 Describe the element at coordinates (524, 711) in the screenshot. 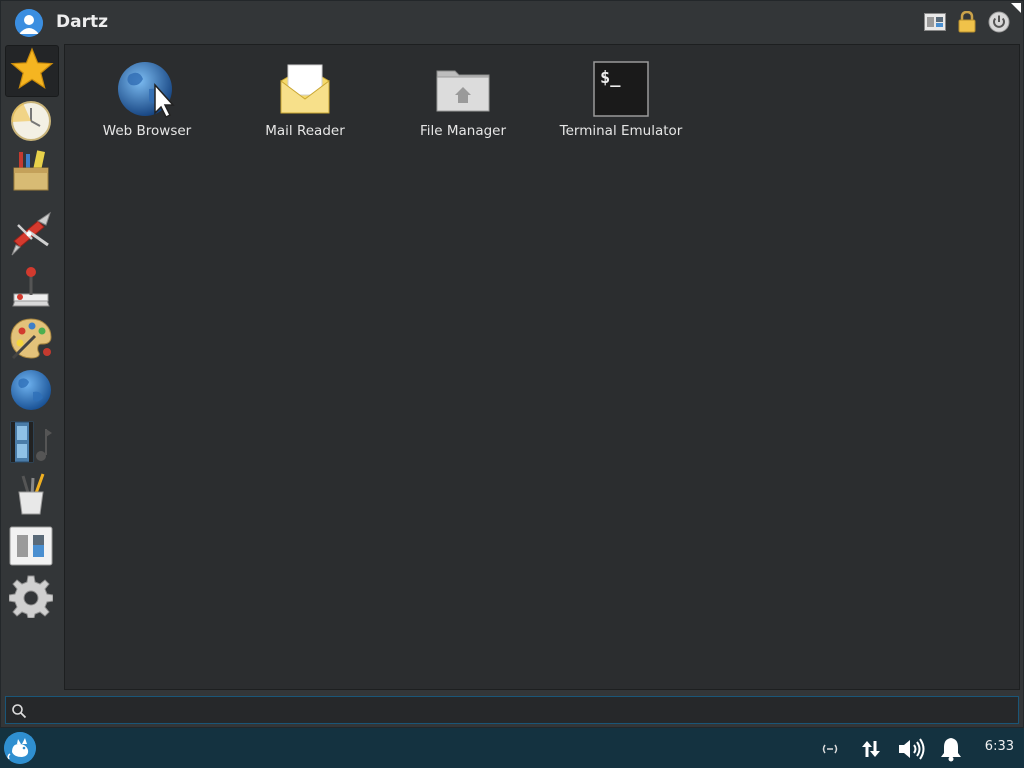

I see `search-input` at that location.